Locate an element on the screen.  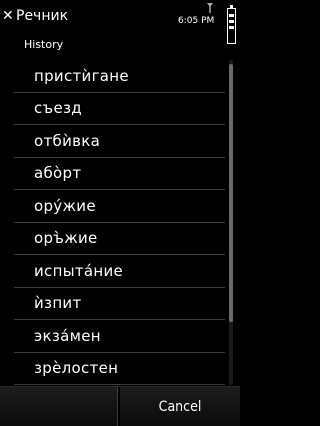
app-title: Речник is located at coordinates (42, 16).